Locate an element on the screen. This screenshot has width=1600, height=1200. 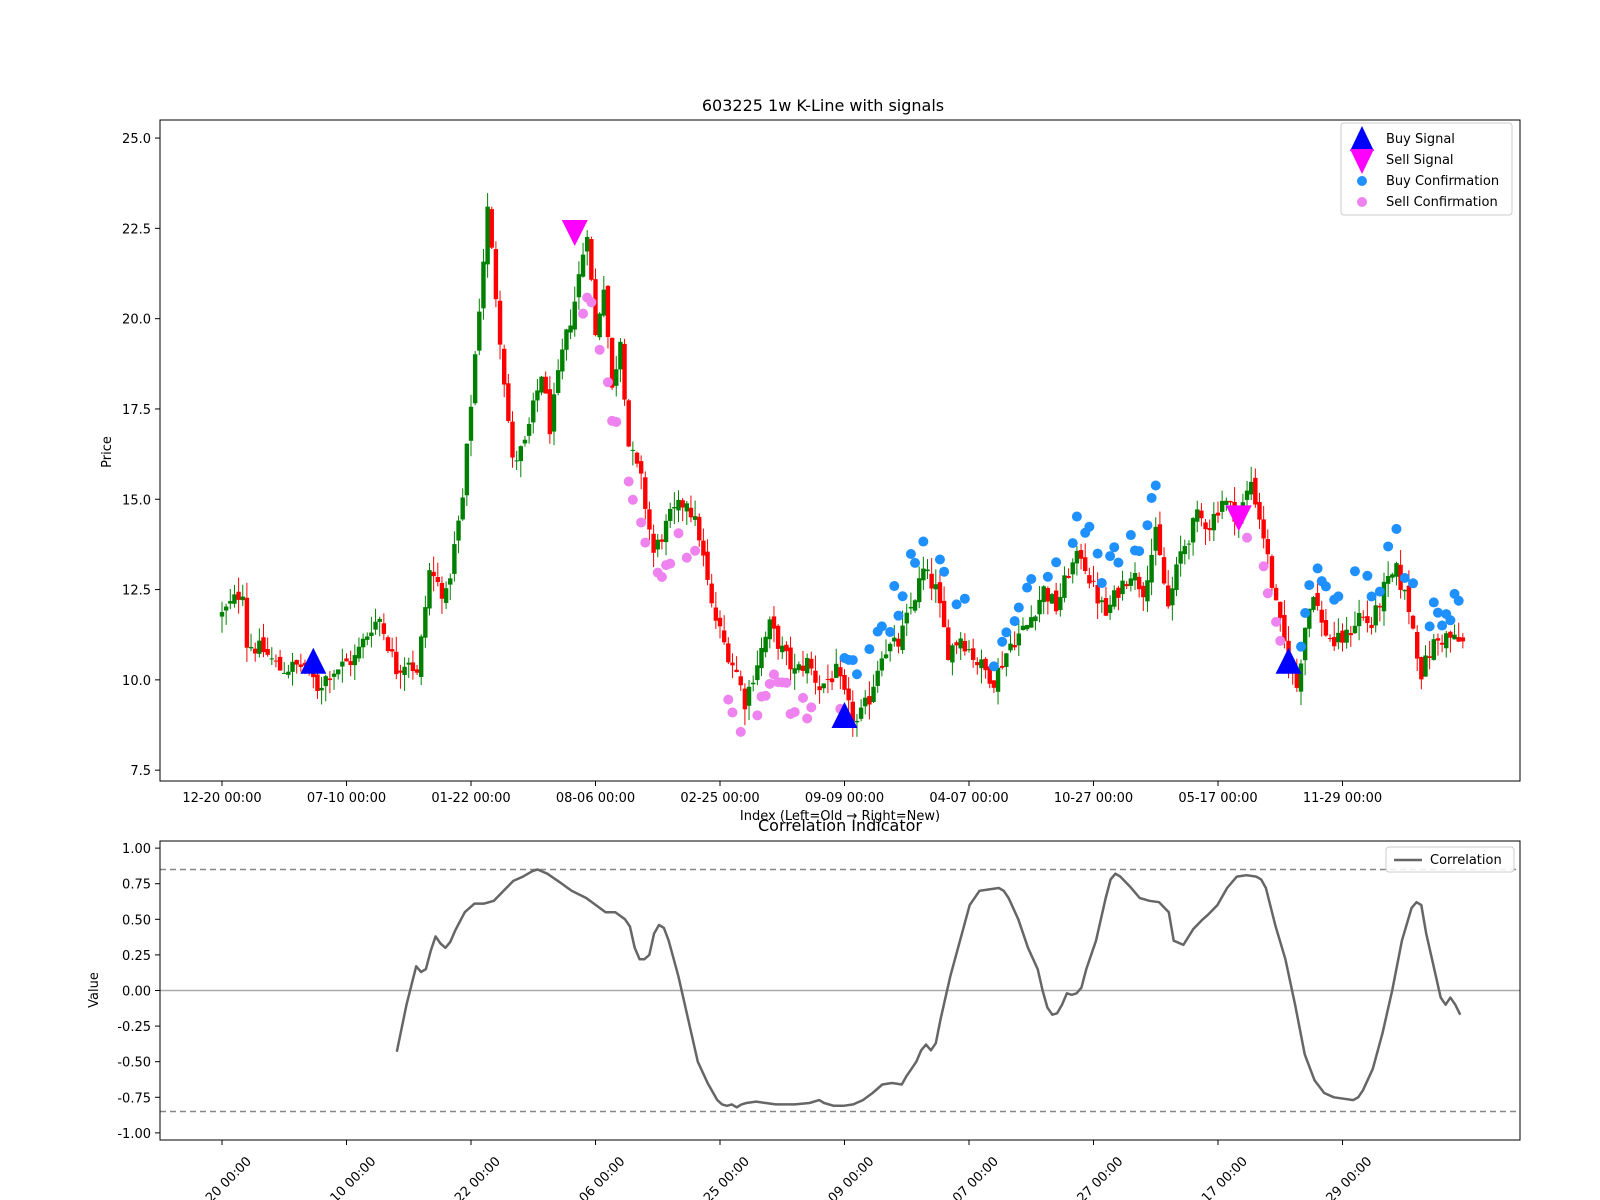
correlation-xtick-label: 04-07 00:00 is located at coordinates (968, 1177).